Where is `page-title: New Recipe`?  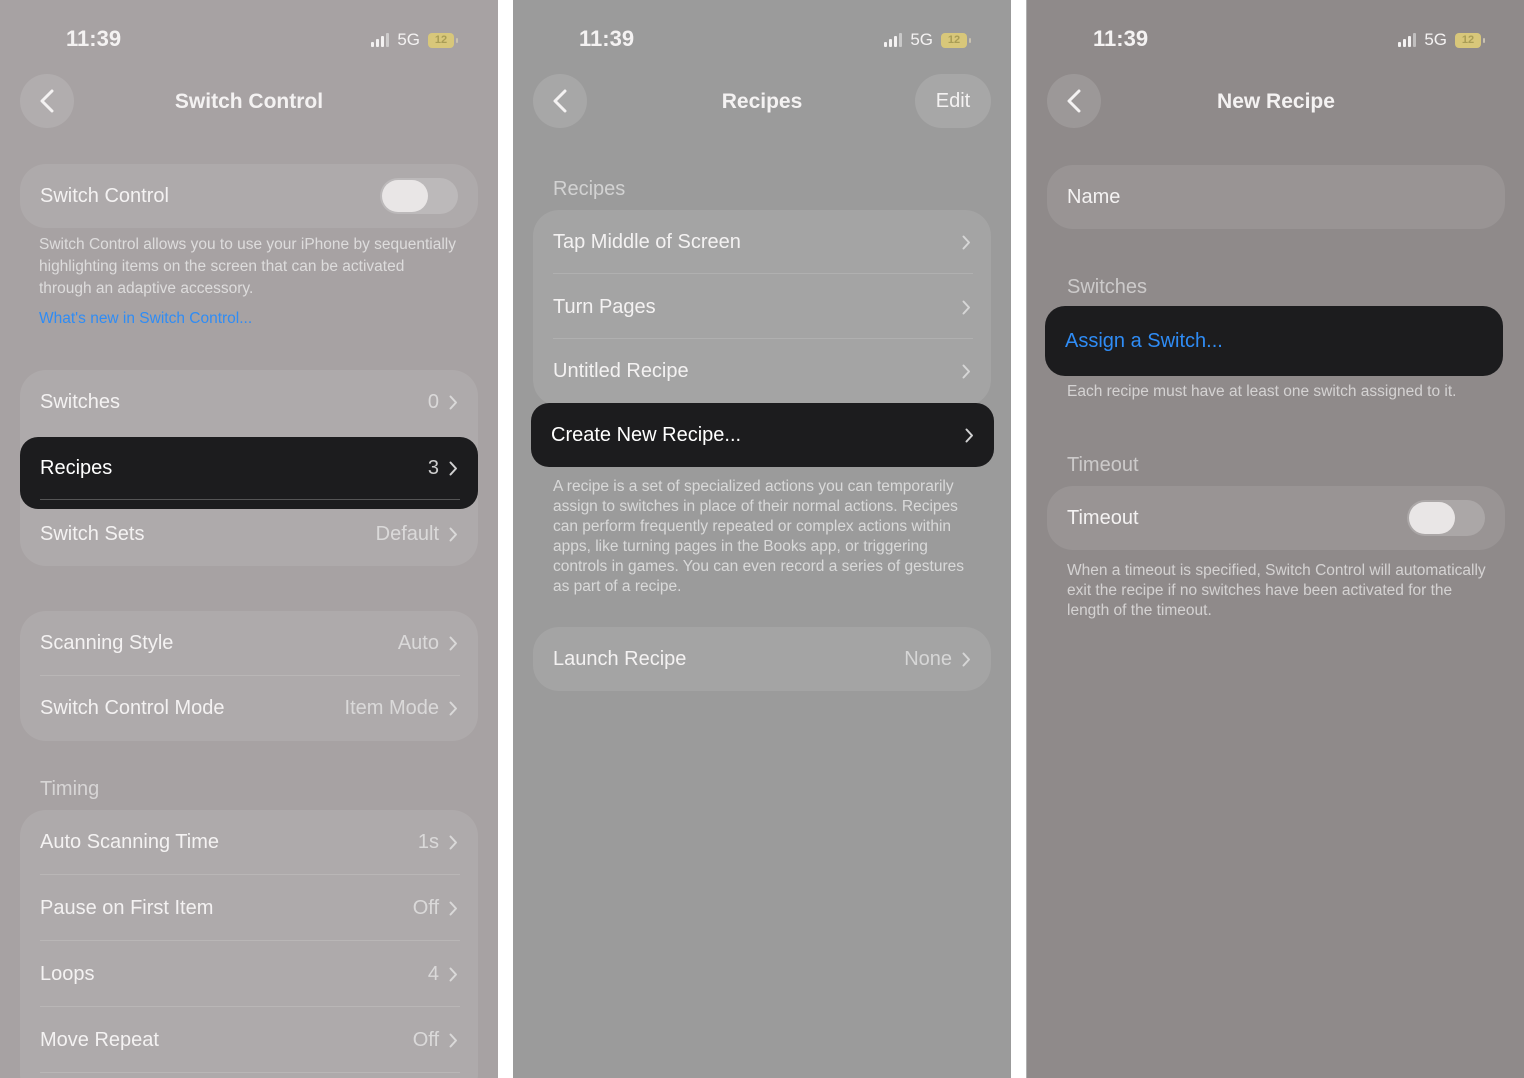
page-title: New Recipe is located at coordinates (1276, 101).